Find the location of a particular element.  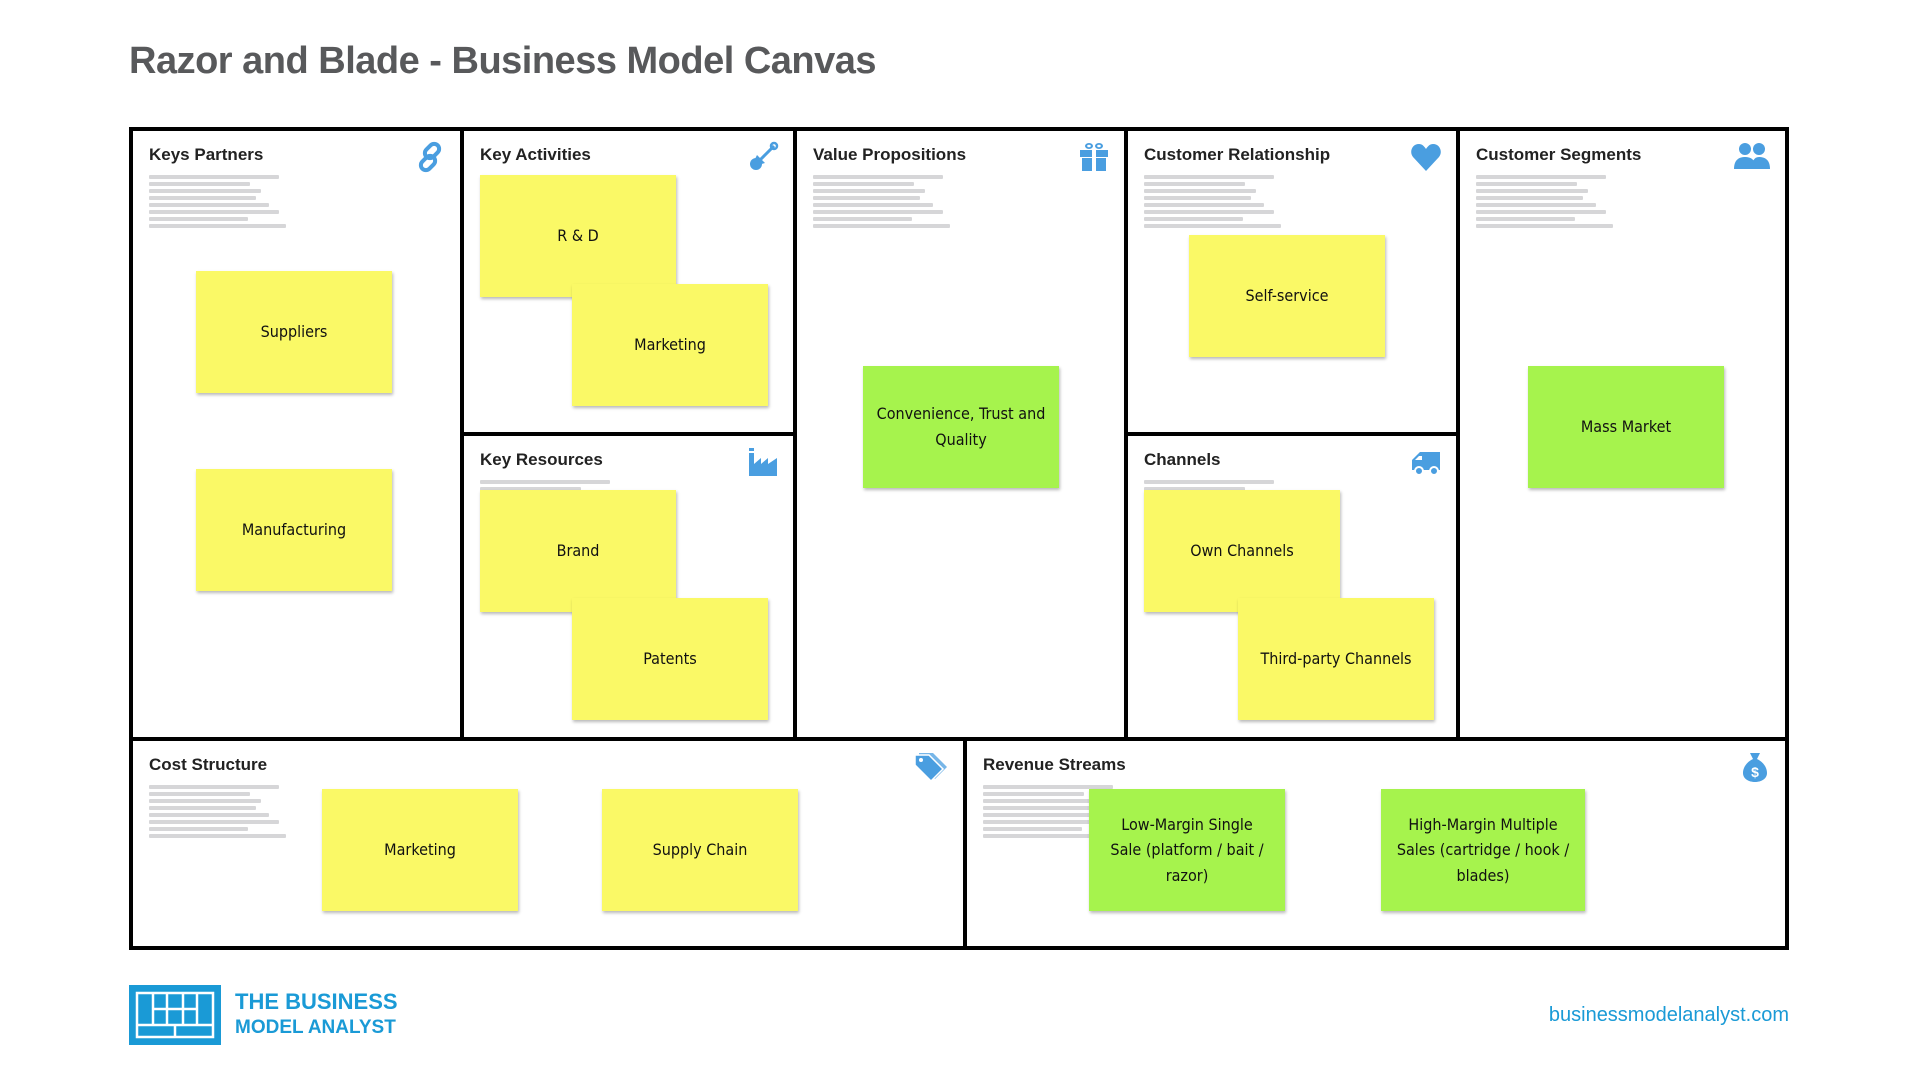

gift-icon is located at coordinates (1094, 157).